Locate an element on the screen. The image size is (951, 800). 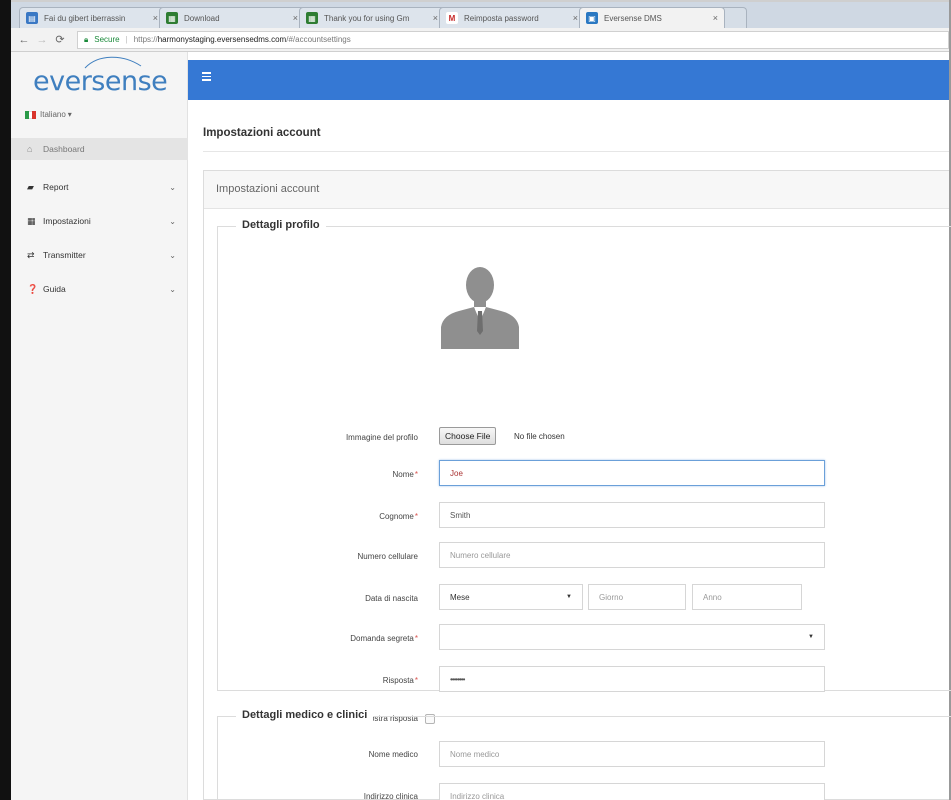
browser-tab: ▣ Eversense DMS × is located at coordinates (652, 17).